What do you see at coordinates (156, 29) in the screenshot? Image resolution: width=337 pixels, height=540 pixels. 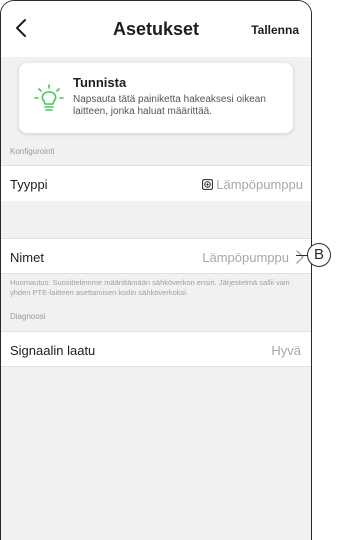 I see `header-bar: Asetukset Tallenna` at bounding box center [156, 29].